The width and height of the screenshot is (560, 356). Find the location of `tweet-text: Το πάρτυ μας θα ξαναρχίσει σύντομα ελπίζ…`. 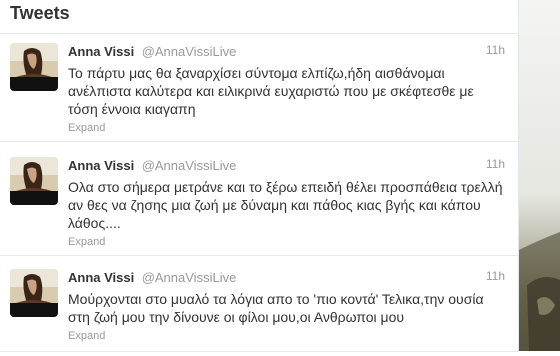

tweet-text: Το πάρτυ μας θα ξαναρχίσει σύντομα ελπίζ… is located at coordinates (271, 91).